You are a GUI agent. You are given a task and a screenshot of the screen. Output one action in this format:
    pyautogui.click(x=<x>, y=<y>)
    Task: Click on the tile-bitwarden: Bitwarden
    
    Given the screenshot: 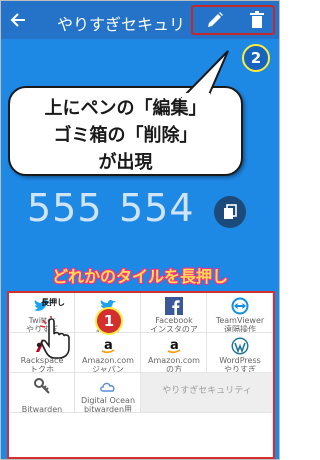 What is the action you would take?
    pyautogui.click(x=42, y=393)
    